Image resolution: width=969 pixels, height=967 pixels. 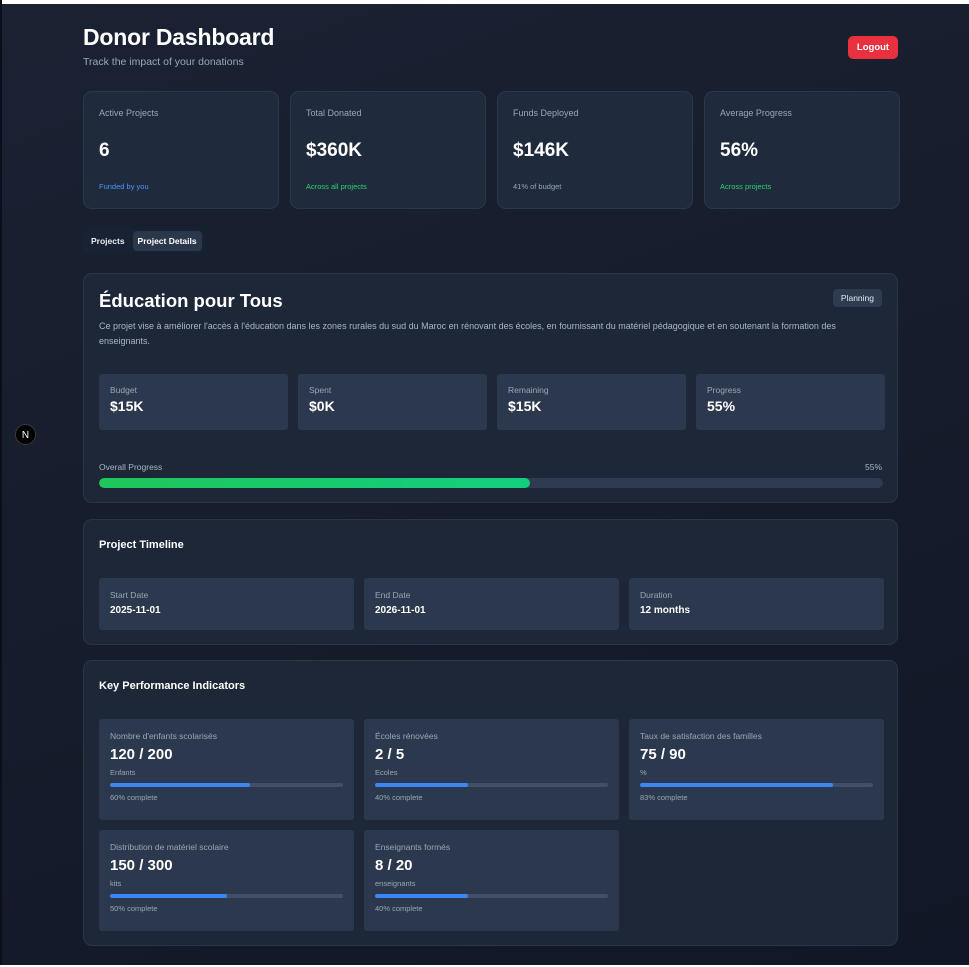 I want to click on stat-value: $146K, so click(x=541, y=150).